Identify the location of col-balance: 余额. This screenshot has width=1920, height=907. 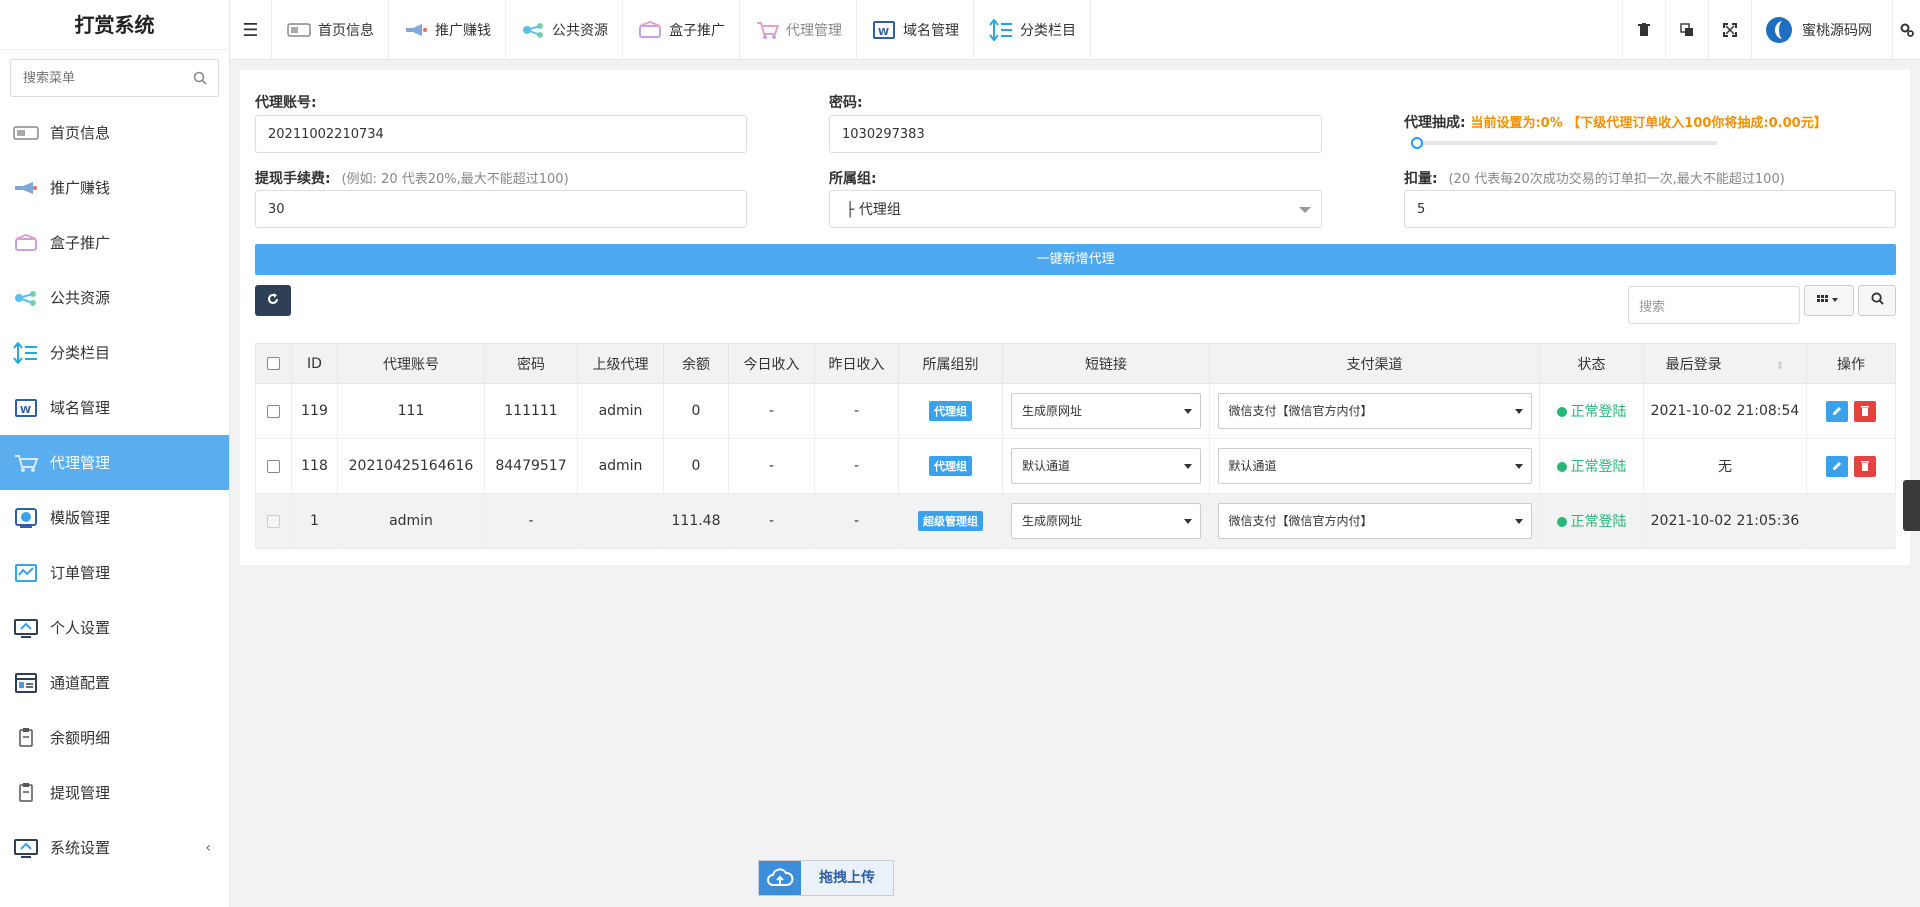
(696, 363).